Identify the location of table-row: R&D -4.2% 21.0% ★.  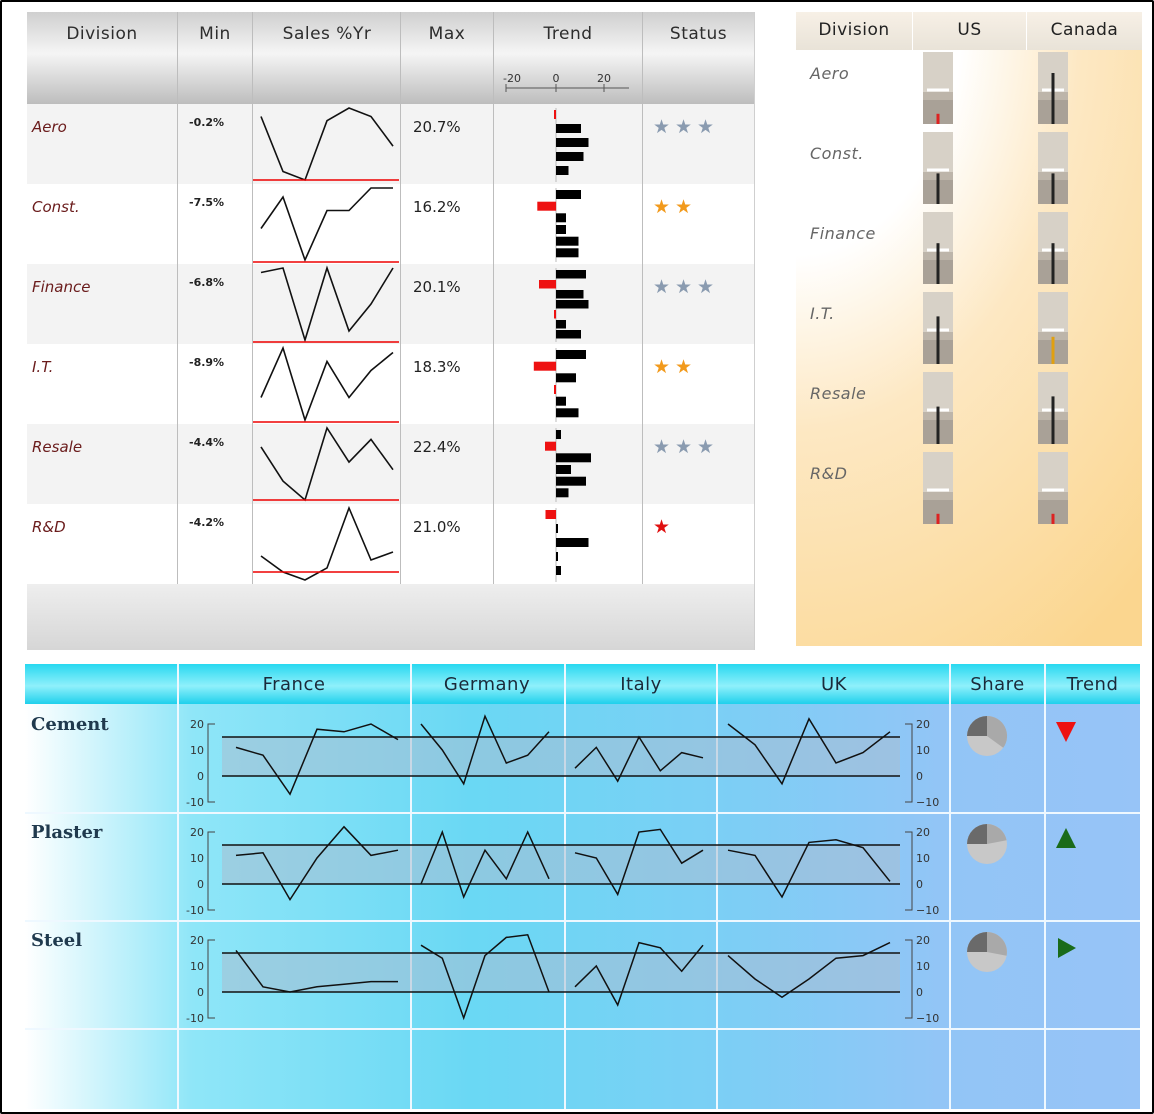
(390, 544).